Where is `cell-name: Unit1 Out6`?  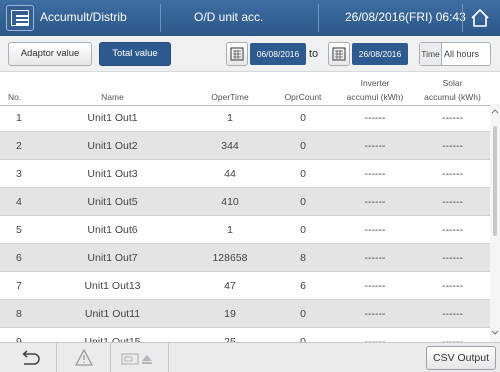
cell-name: Unit1 Out6 is located at coordinates (112, 230).